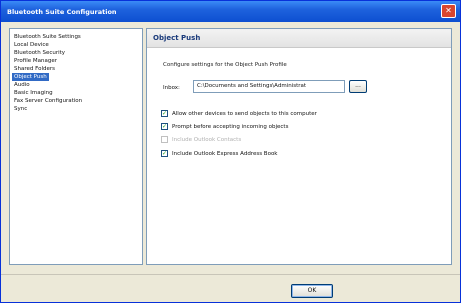 The image size is (461, 303). Describe the element at coordinates (230, 11) in the screenshot. I see `title-bar: Bluetooth Suite Configuration ✕` at that location.